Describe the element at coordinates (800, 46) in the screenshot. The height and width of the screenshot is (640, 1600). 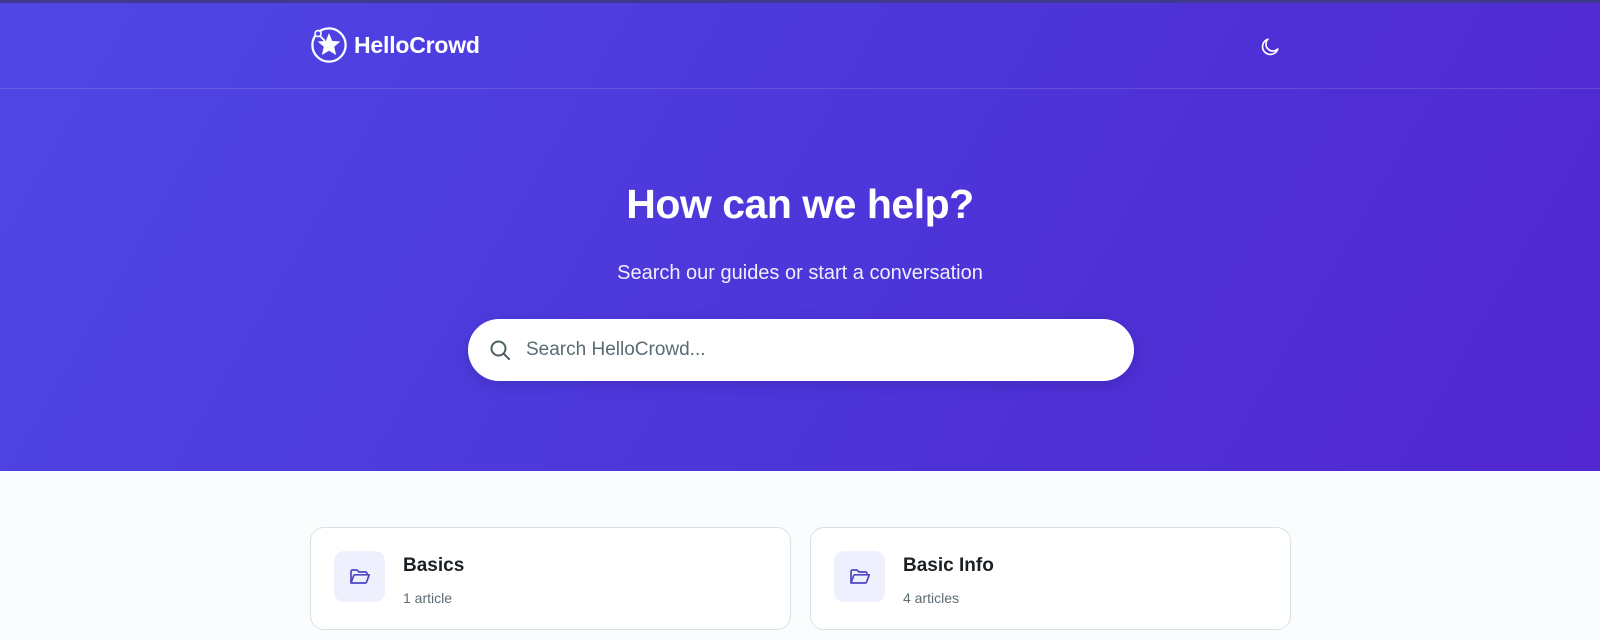
I see `top-navigation-bar: HelloCrowd` at that location.